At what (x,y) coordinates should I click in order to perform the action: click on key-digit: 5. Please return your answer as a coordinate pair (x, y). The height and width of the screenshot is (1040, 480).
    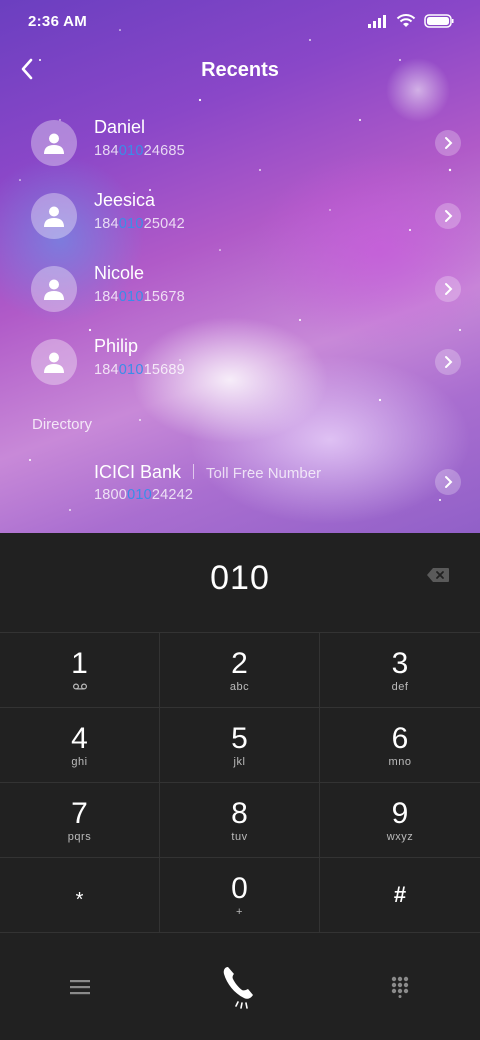
    Looking at the image, I should click on (239, 738).